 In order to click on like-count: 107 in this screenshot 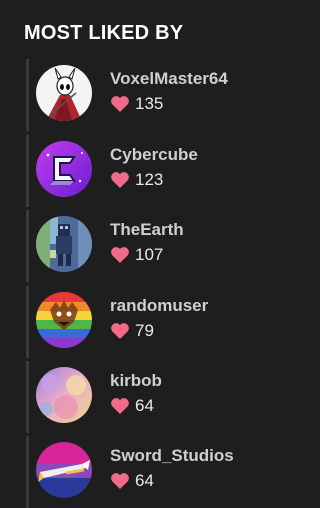, I will do `click(136, 255)`.